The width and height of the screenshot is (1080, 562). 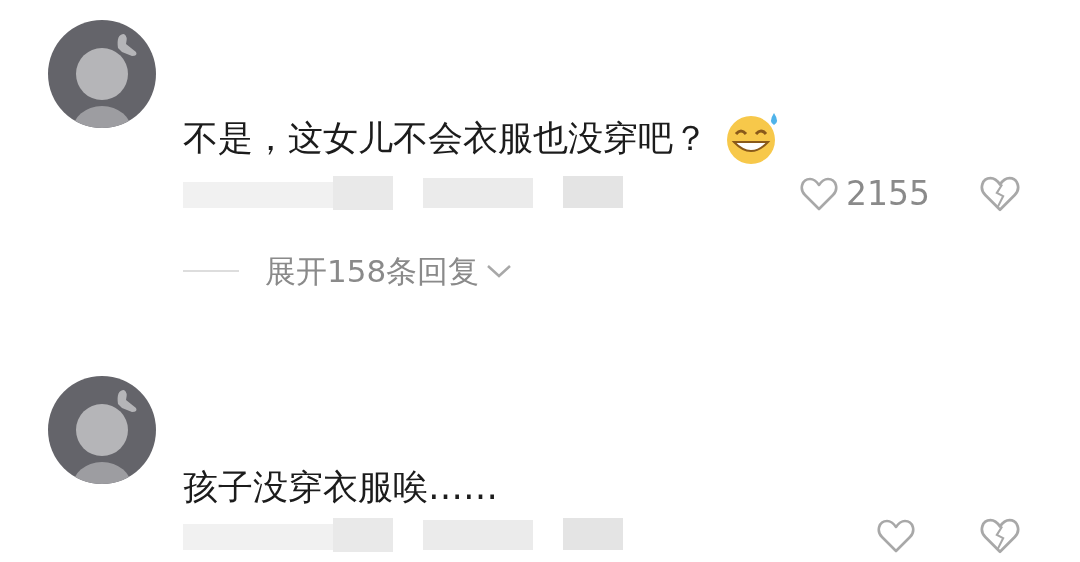 What do you see at coordinates (445, 138) in the screenshot?
I see `comment-text: 不是，这女儿不会衣服也没穿吧？` at bounding box center [445, 138].